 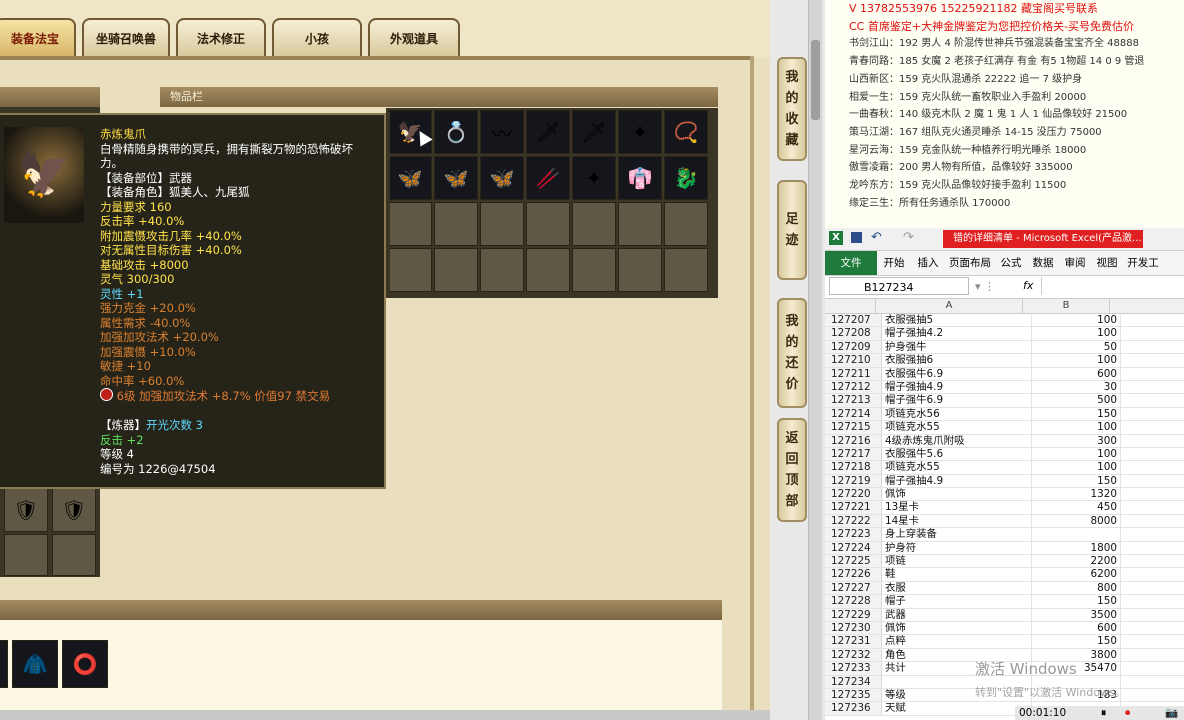 I want to click on save-icon, so click(x=856, y=237).